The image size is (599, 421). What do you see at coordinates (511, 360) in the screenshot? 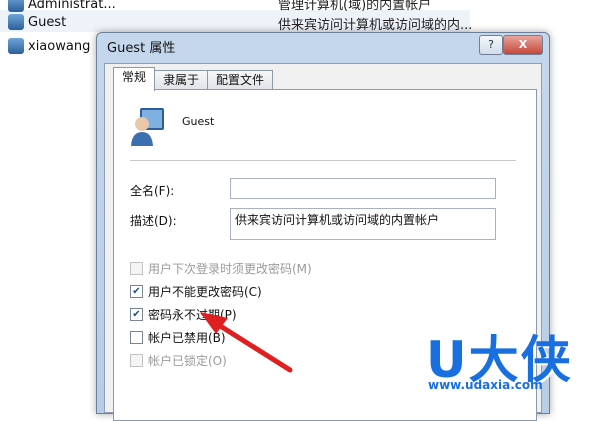
I see `site-watermark: U大侠 www.udaxia.com` at bounding box center [511, 360].